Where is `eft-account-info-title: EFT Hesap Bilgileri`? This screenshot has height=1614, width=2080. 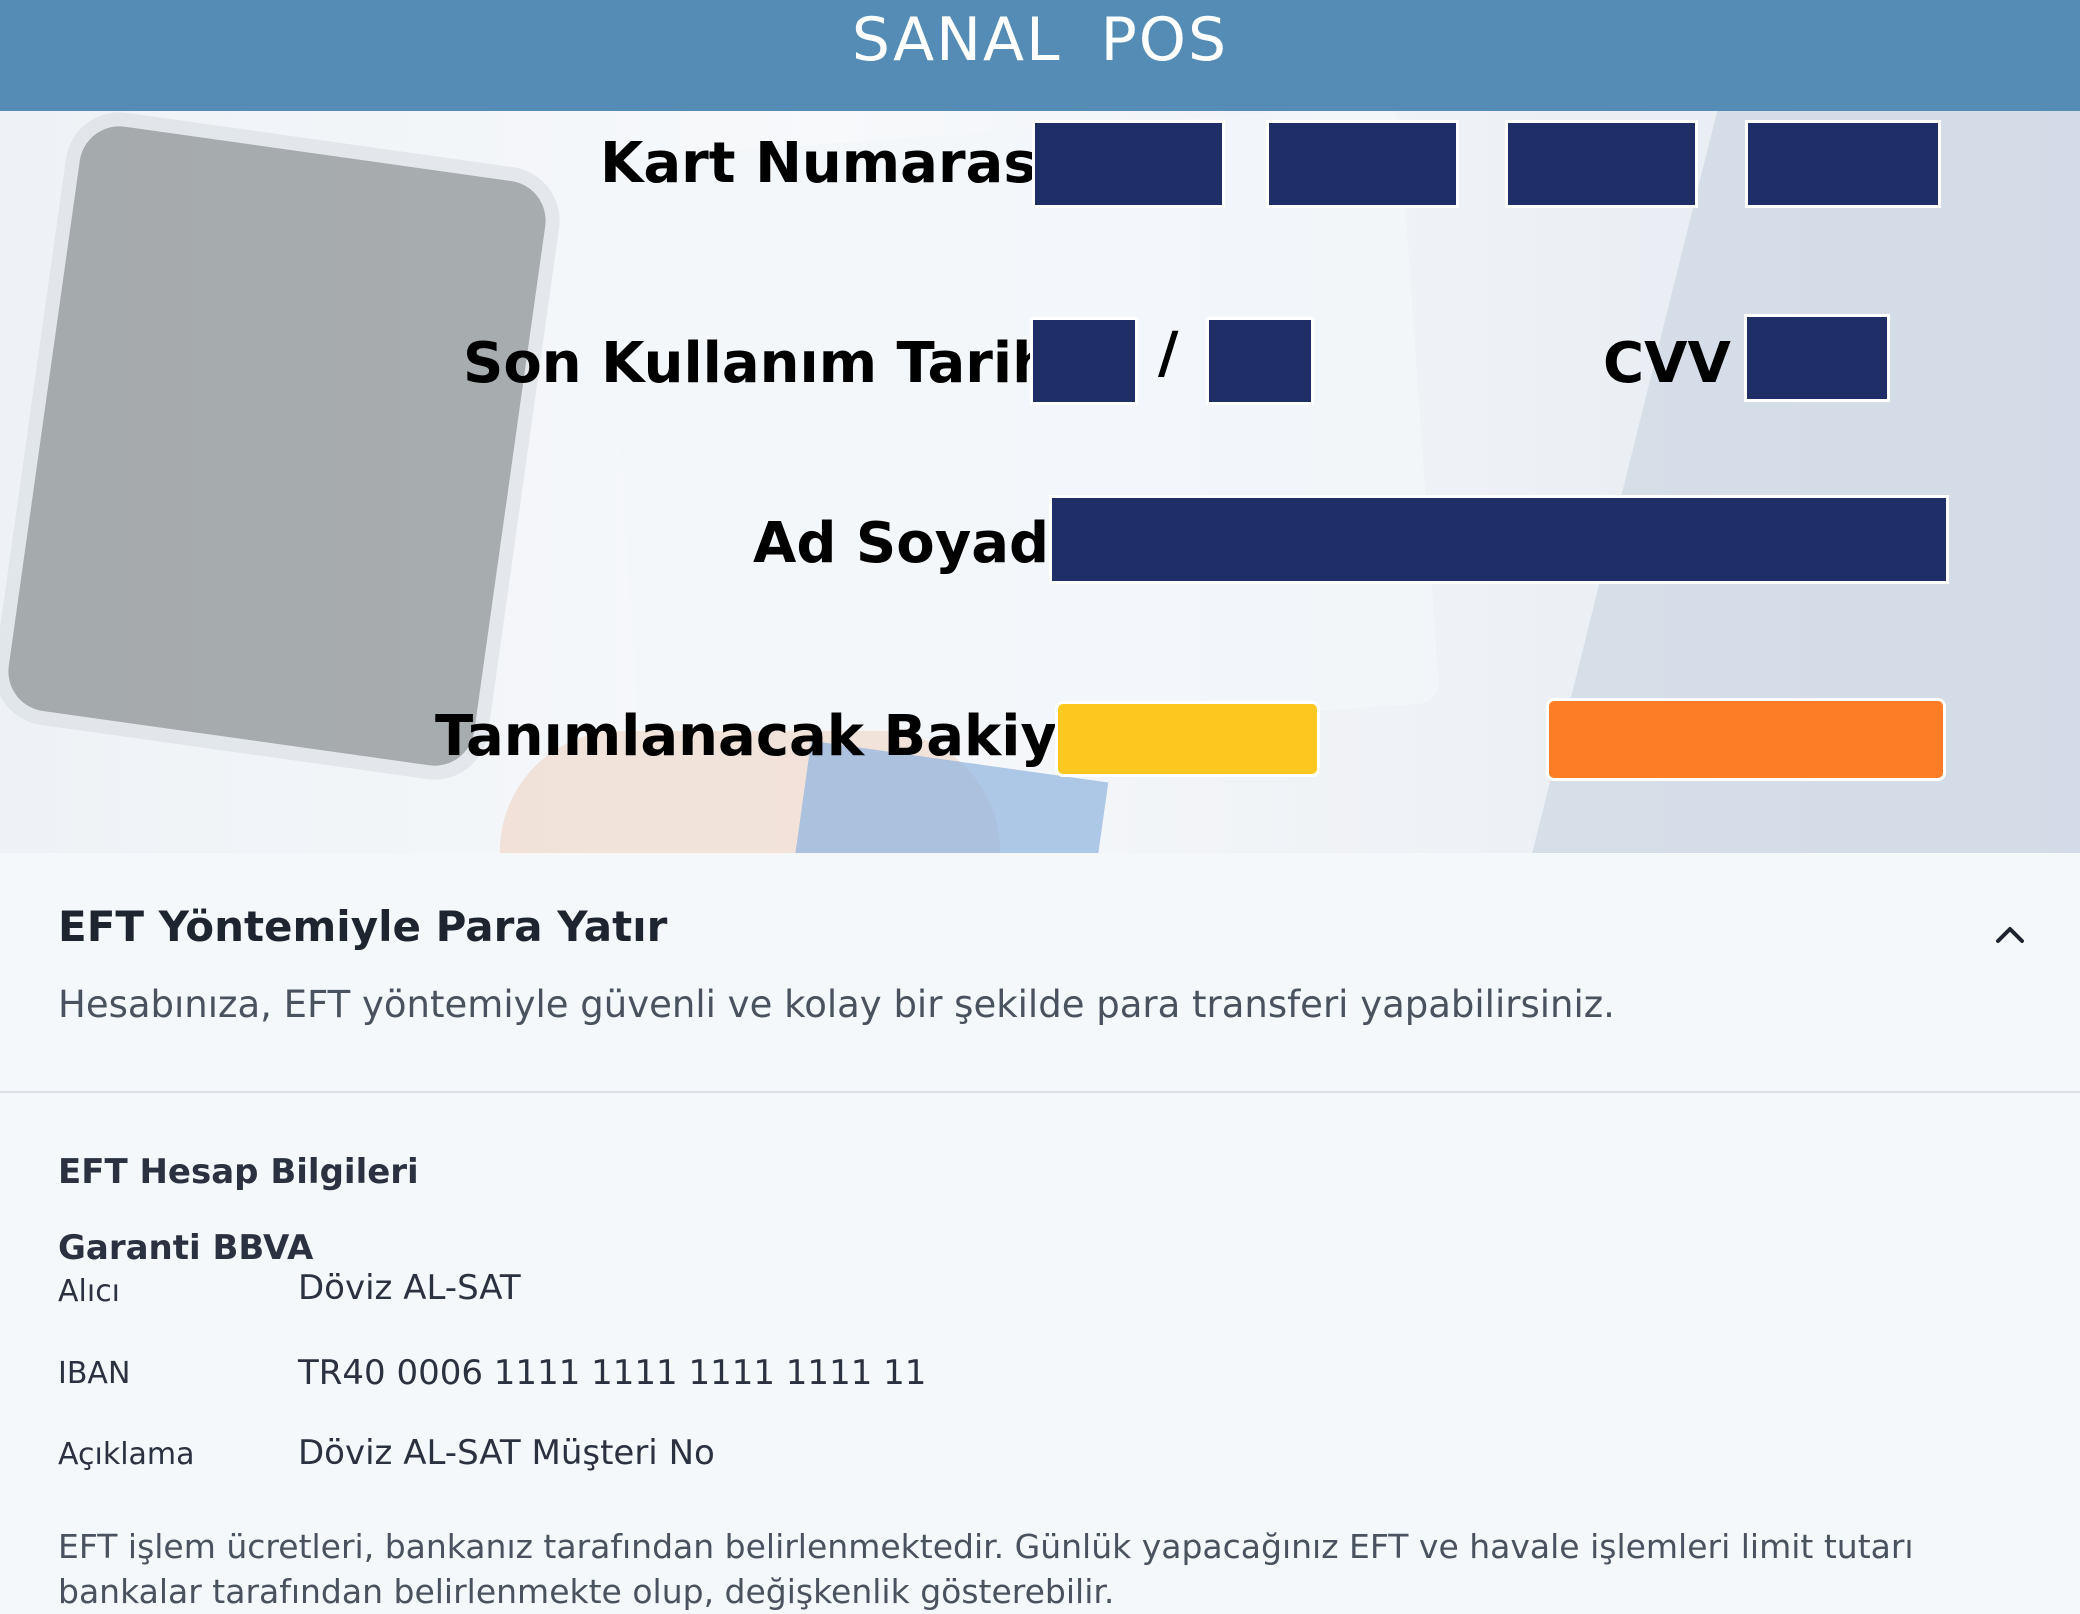 eft-account-info-title: EFT Hesap Bilgileri is located at coordinates (238, 1172).